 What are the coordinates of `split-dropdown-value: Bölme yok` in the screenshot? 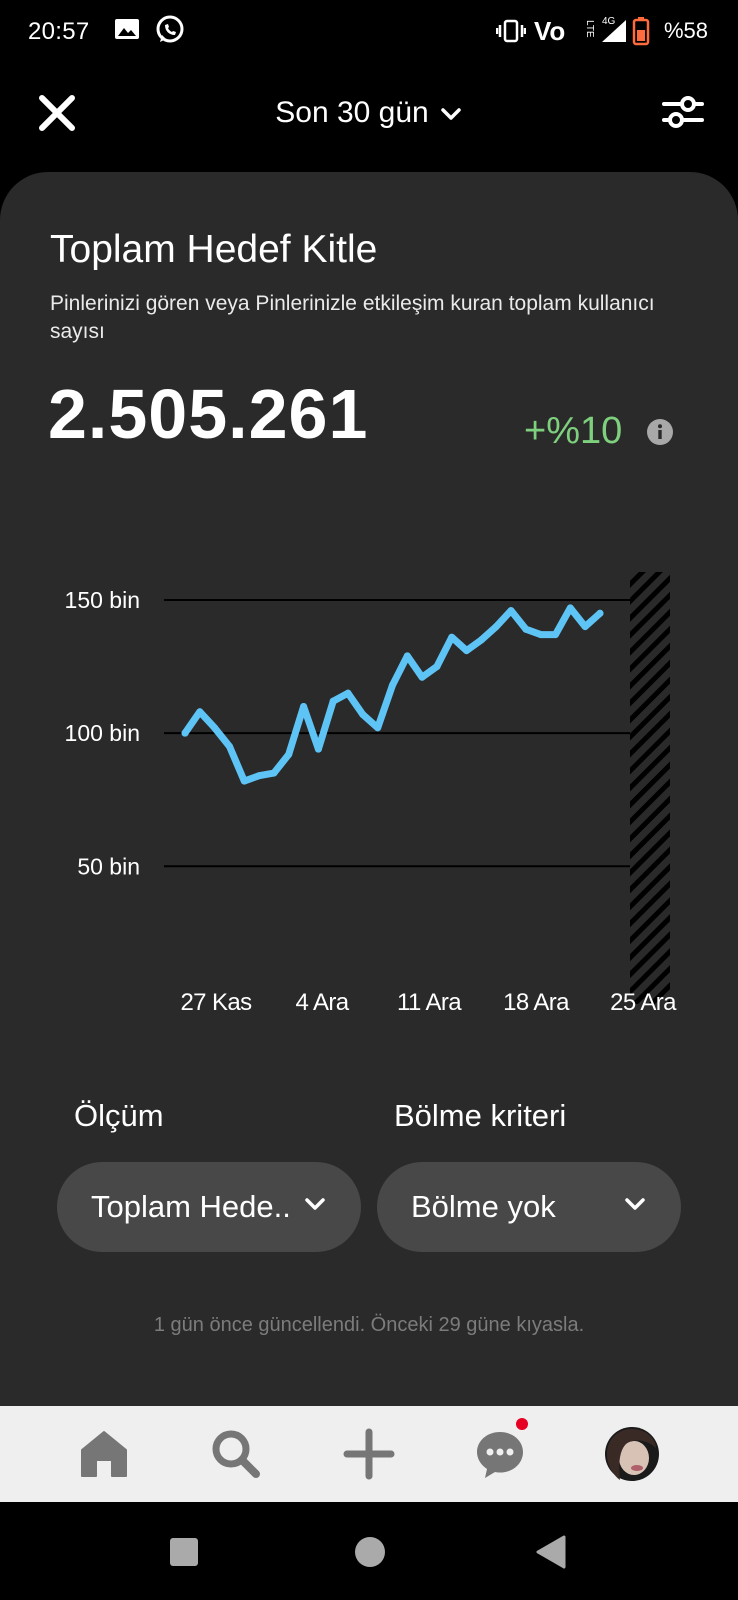 It's located at (483, 1206).